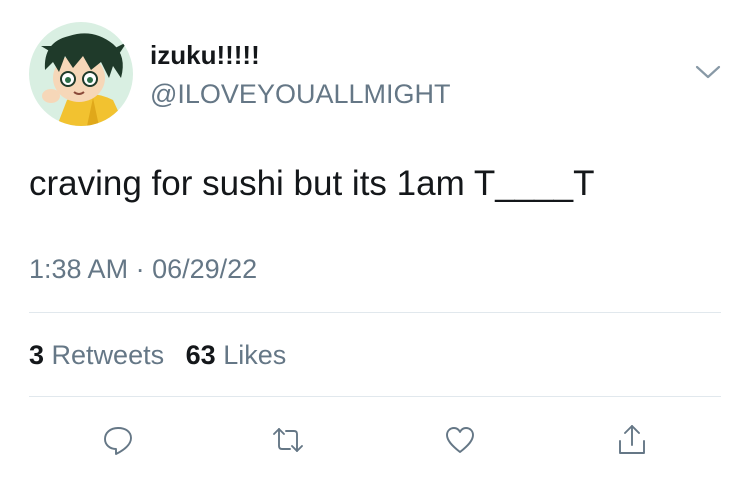 This screenshot has height=485, width=750. What do you see at coordinates (108, 355) in the screenshot?
I see `retweets-label: Retweets` at bounding box center [108, 355].